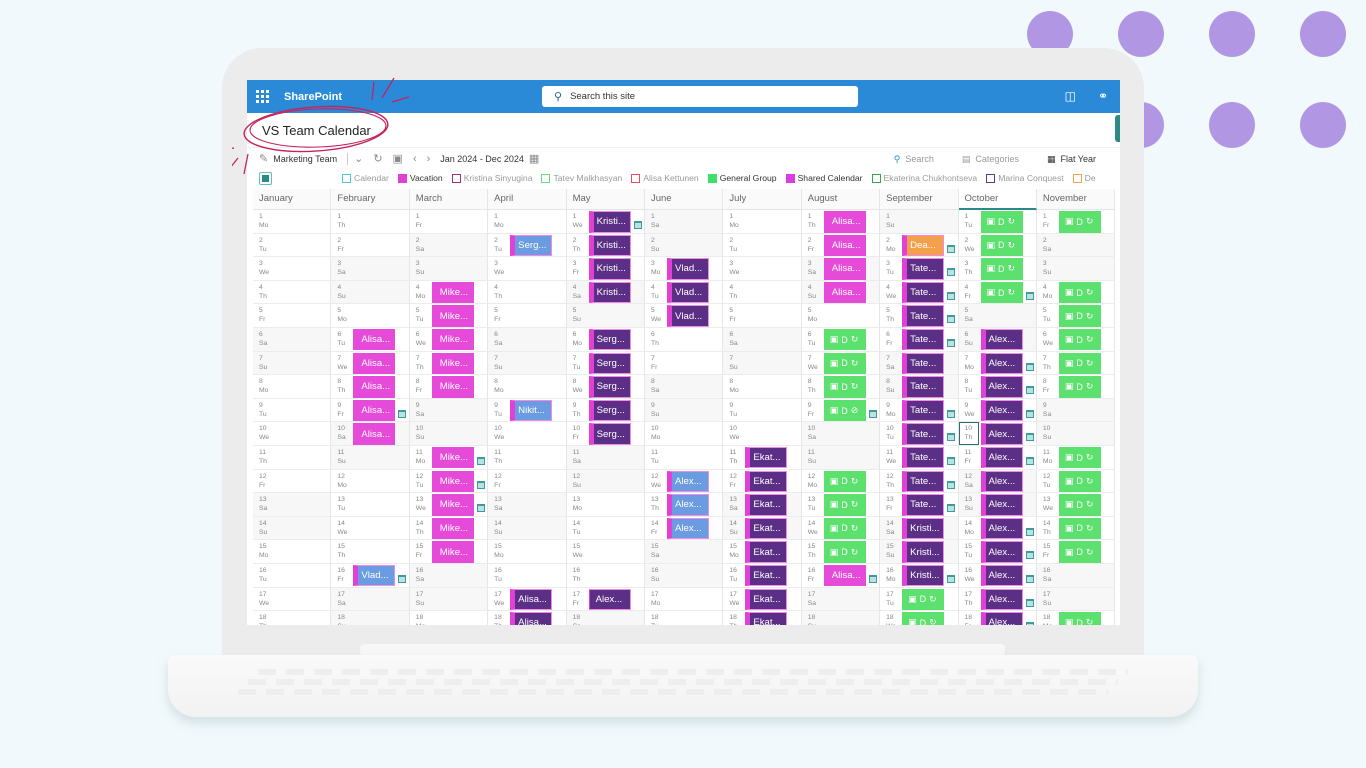  What do you see at coordinates (370, 552) in the screenshot?
I see `day-cell: 15 Th` at bounding box center [370, 552].